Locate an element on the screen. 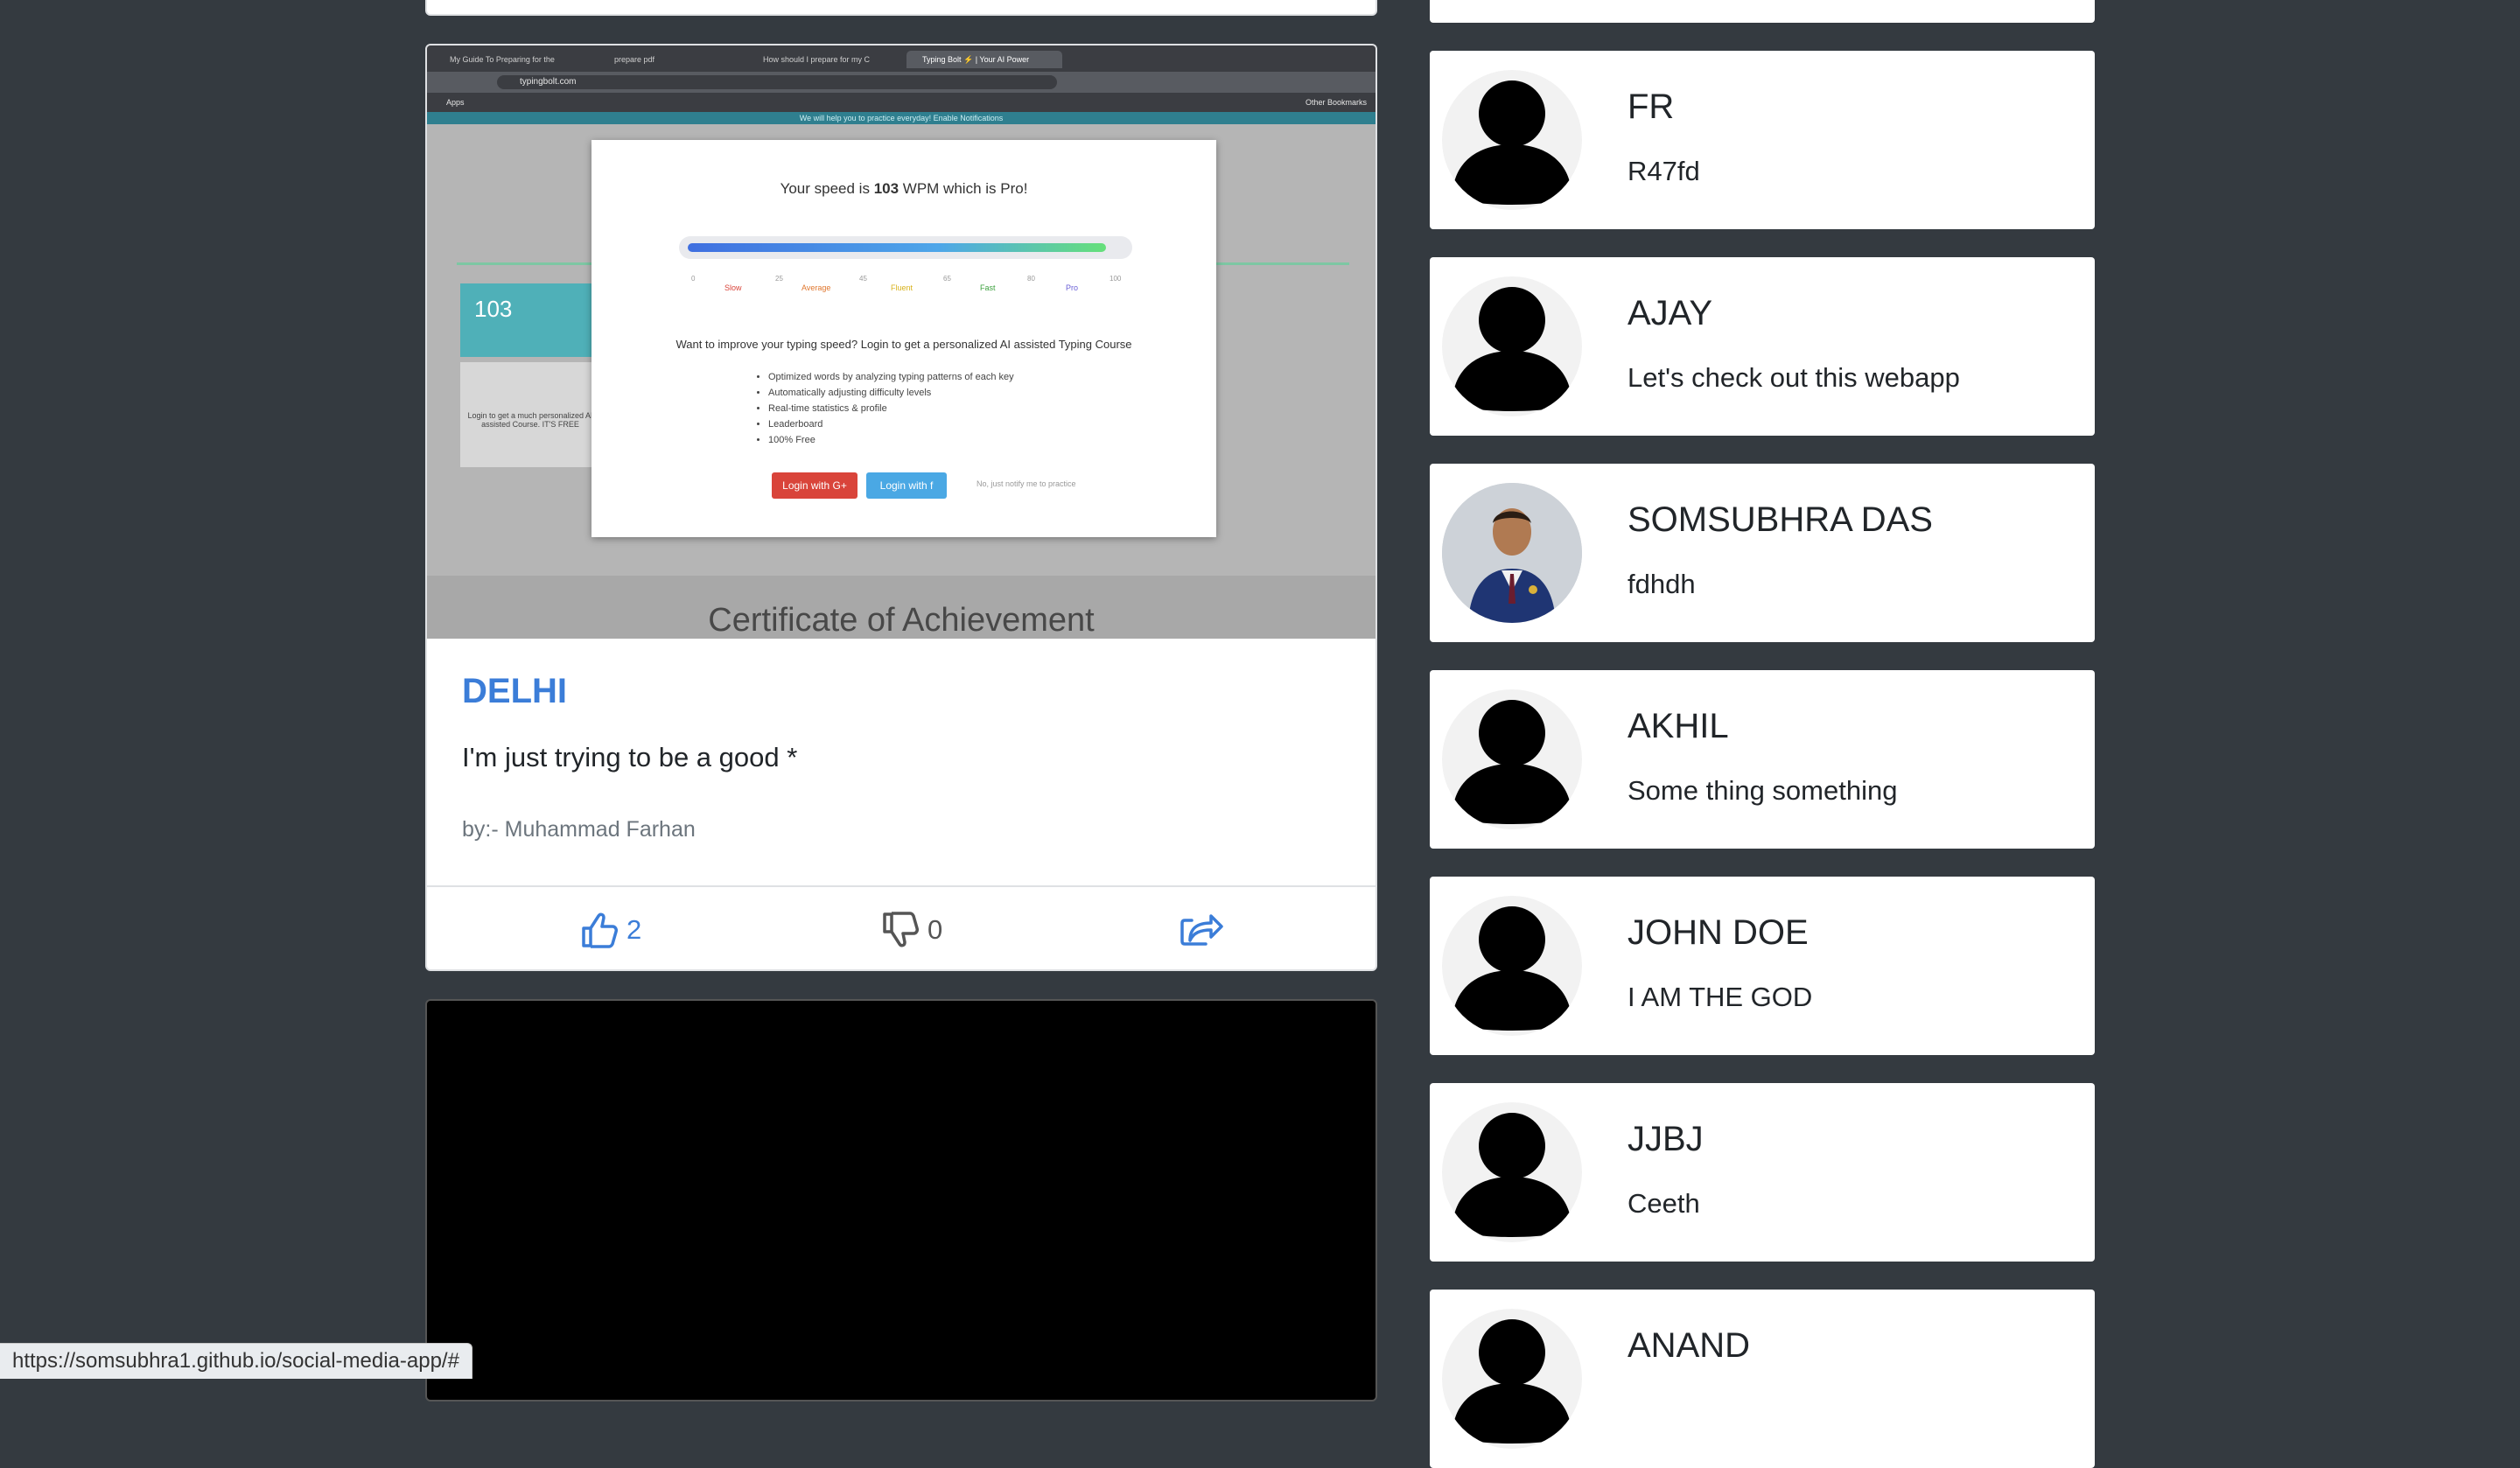  certificate-title: Certificate of Achievement is located at coordinates (901, 620).